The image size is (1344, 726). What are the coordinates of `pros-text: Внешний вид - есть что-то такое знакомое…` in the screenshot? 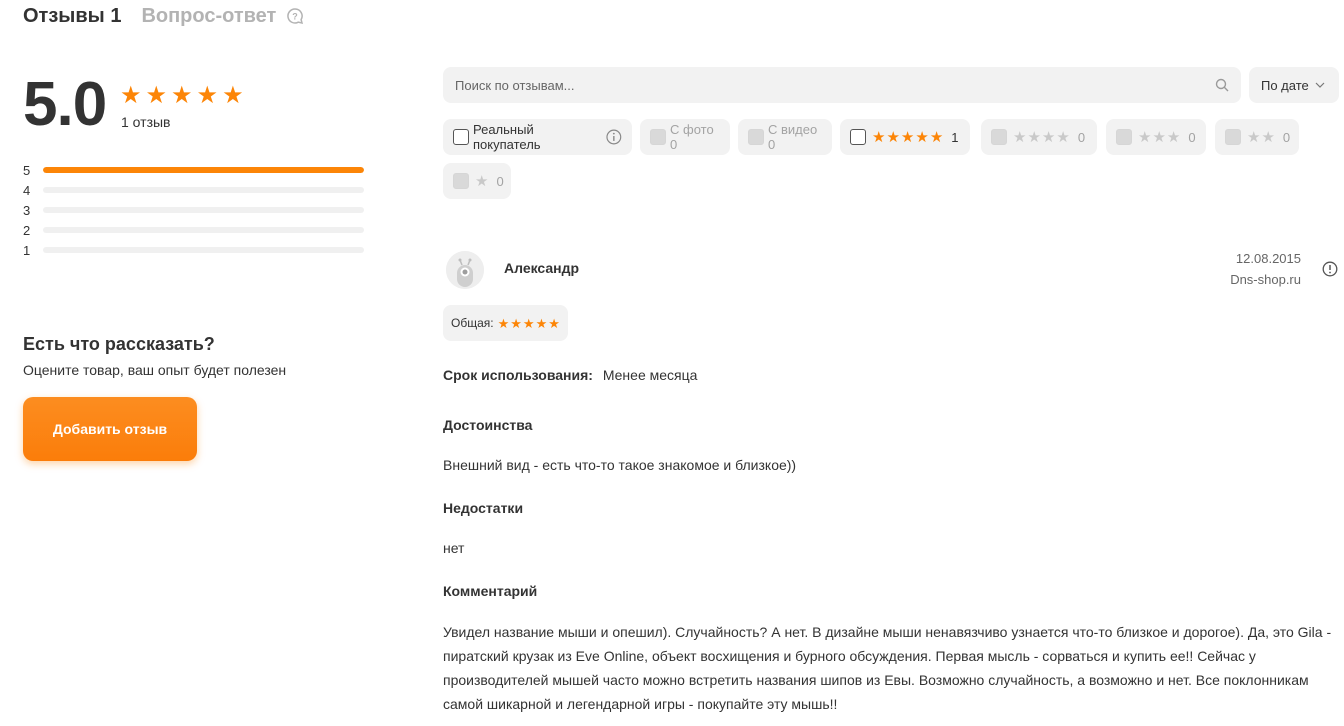 It's located at (620, 465).